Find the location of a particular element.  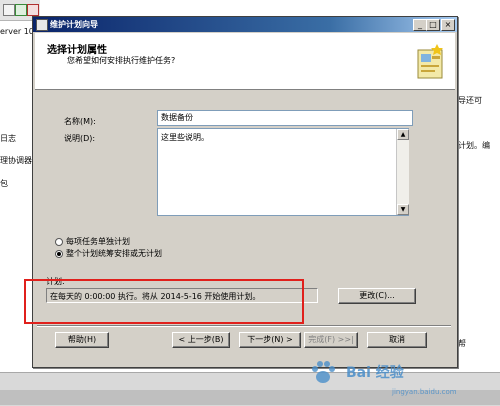

dialog-titlebar: 维护计划向导 _ □ × is located at coordinates (245, 24).